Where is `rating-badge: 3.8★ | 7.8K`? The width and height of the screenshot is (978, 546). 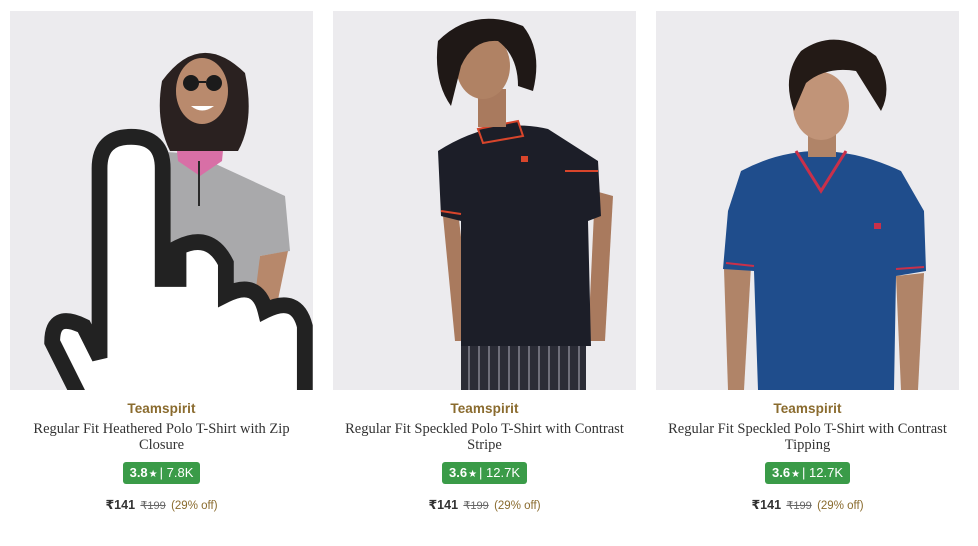 rating-badge: 3.8★ | 7.8K is located at coordinates (161, 473).